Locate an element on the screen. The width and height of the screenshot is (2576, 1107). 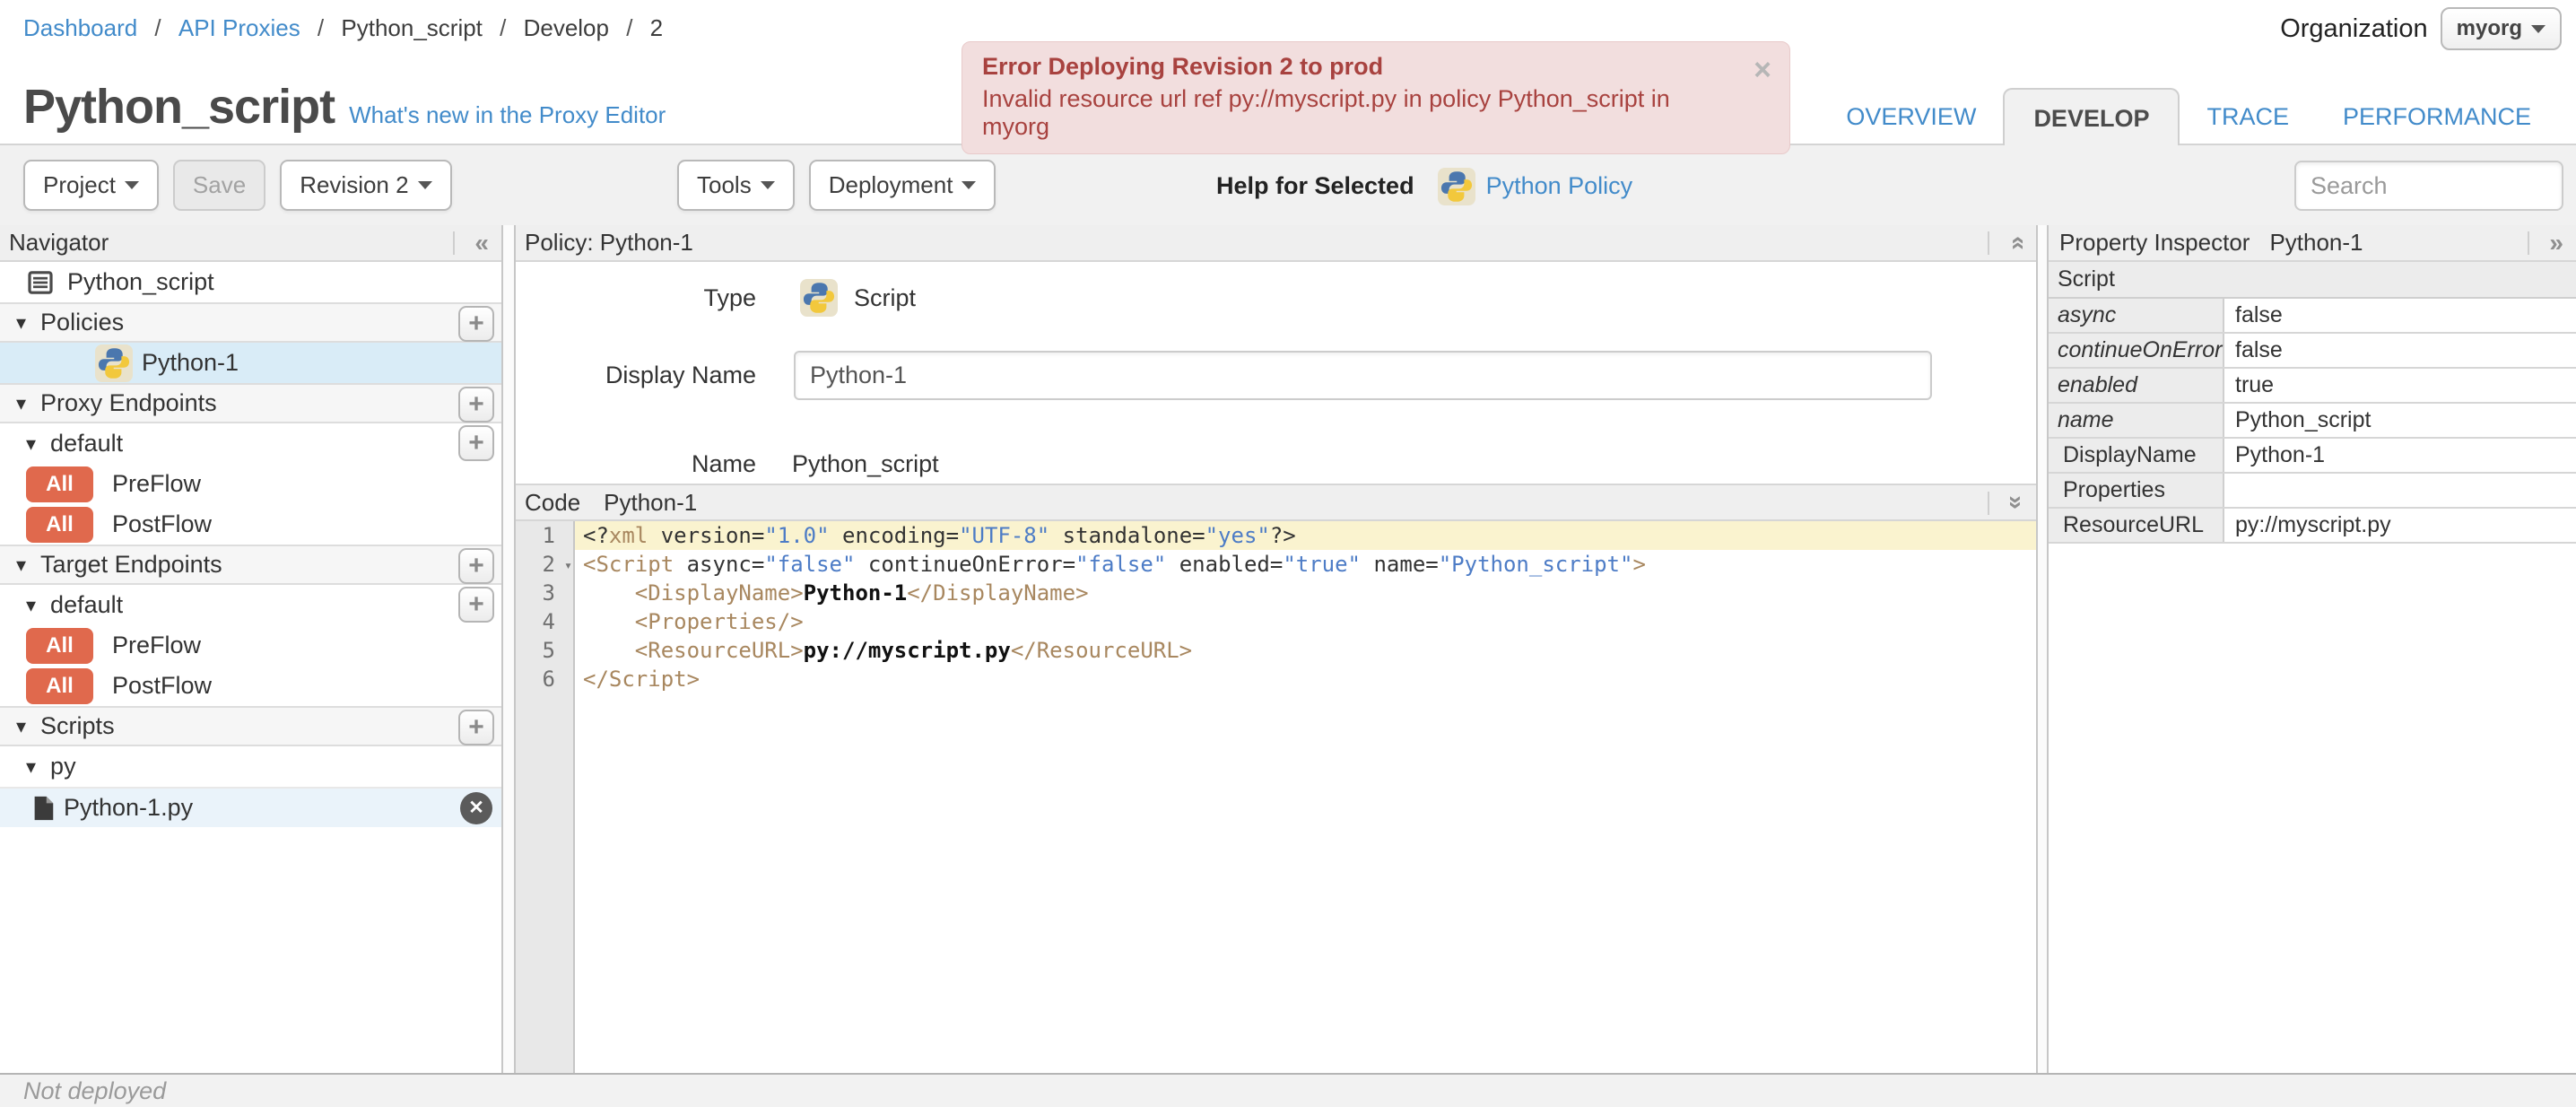
organization-picker: Organization myorg is located at coordinates (2421, 28).